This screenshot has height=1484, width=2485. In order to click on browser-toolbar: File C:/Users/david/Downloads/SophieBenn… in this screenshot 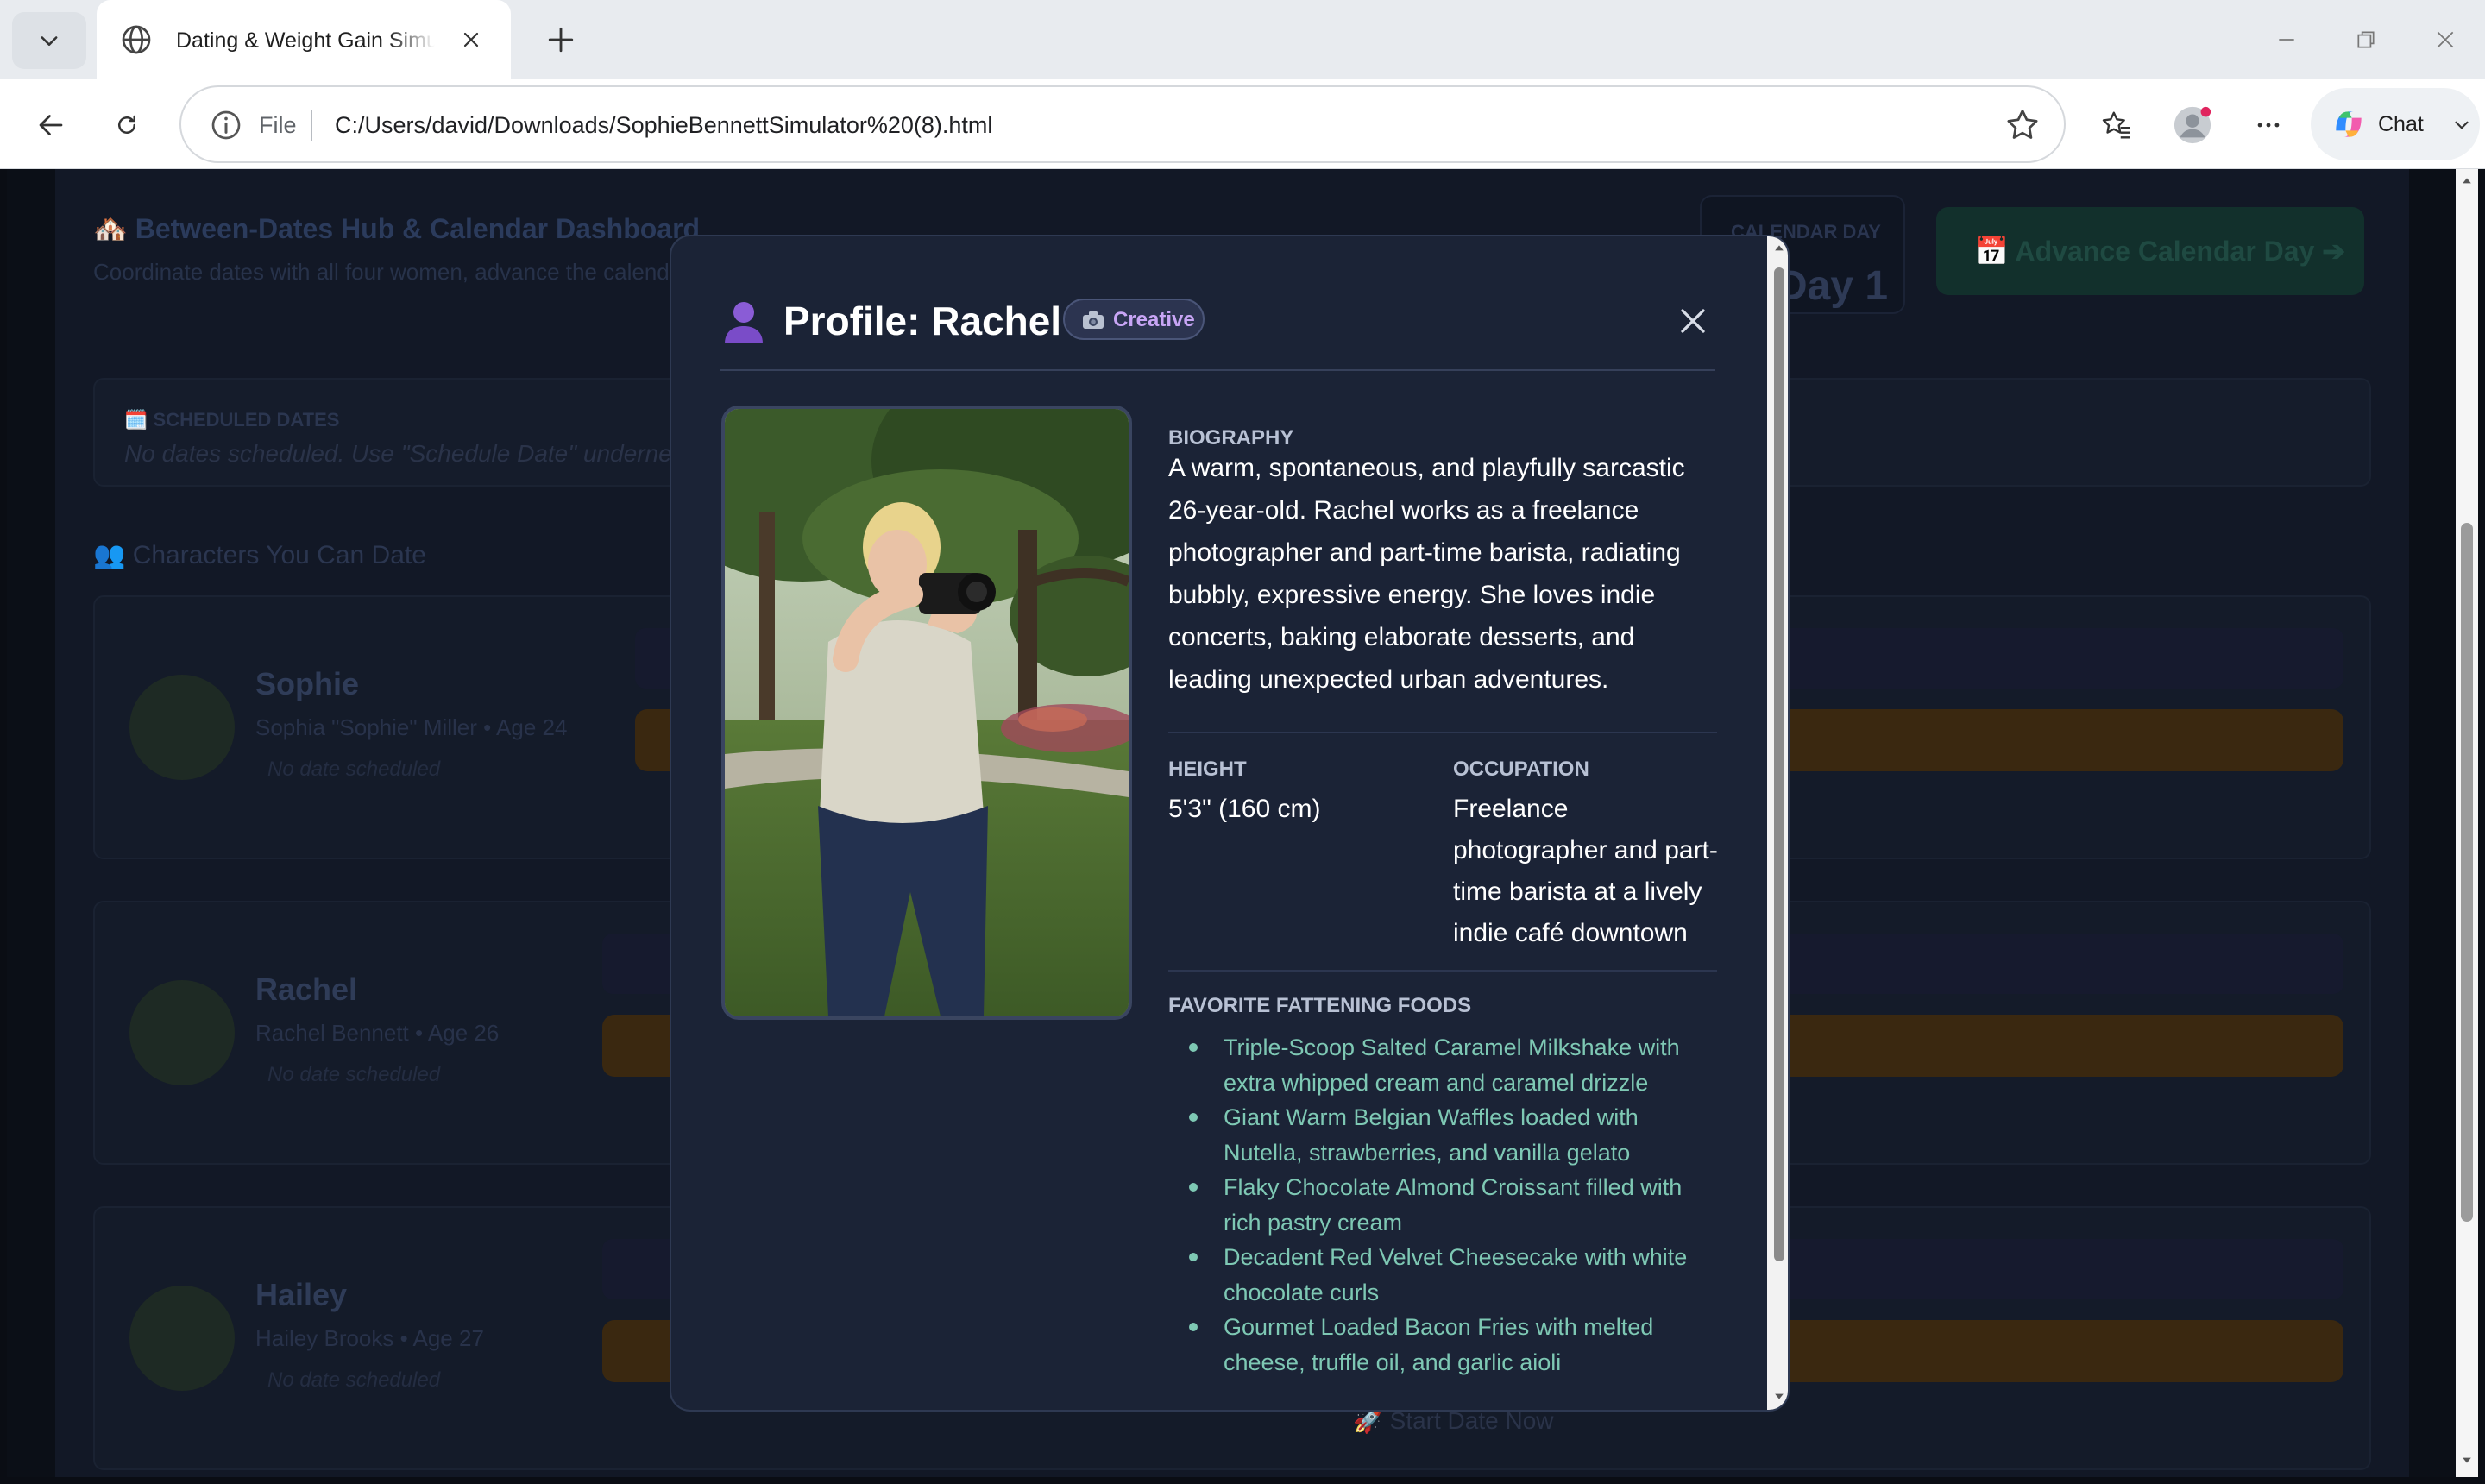, I will do `click(1242, 124)`.